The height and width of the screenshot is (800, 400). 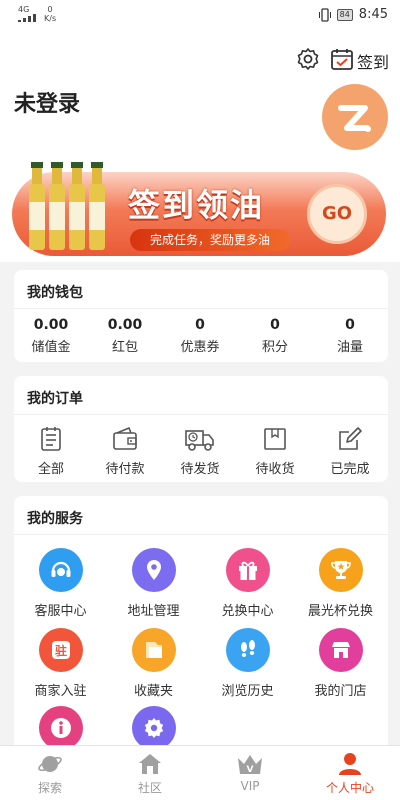 I want to click on order-pending-receipt: 待收货, so click(x=275, y=451).